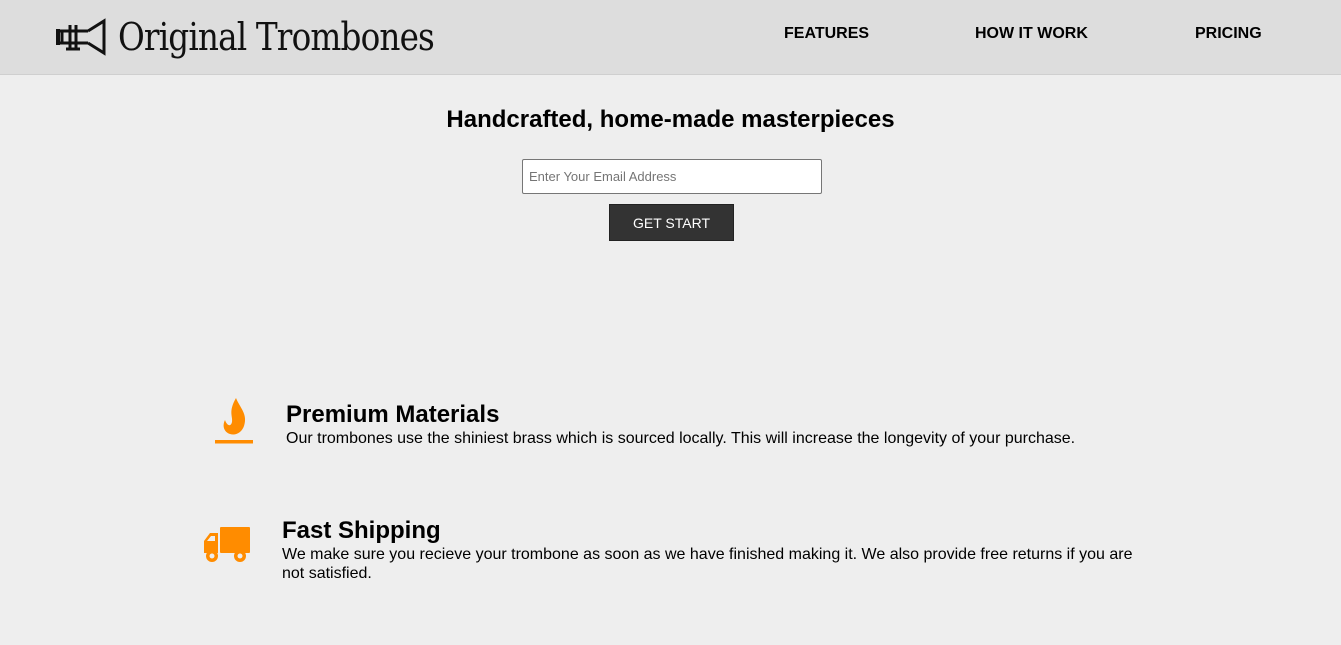  What do you see at coordinates (670, 35) in the screenshot?
I see `main-nav: FEATURES HOW IT WORK PRICING` at bounding box center [670, 35].